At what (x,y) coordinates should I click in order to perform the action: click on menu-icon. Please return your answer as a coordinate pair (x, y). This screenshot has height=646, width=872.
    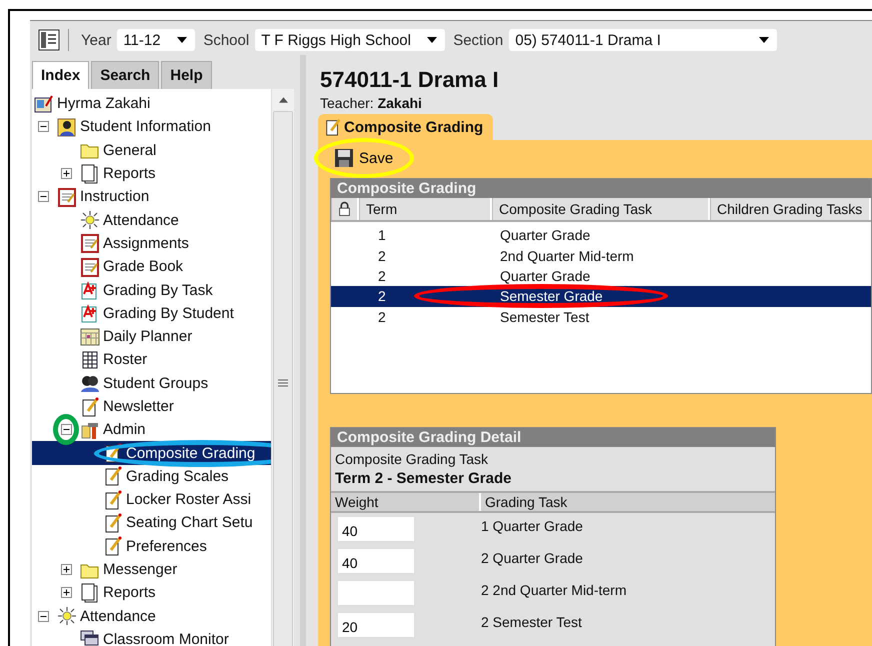
    Looking at the image, I should click on (49, 40).